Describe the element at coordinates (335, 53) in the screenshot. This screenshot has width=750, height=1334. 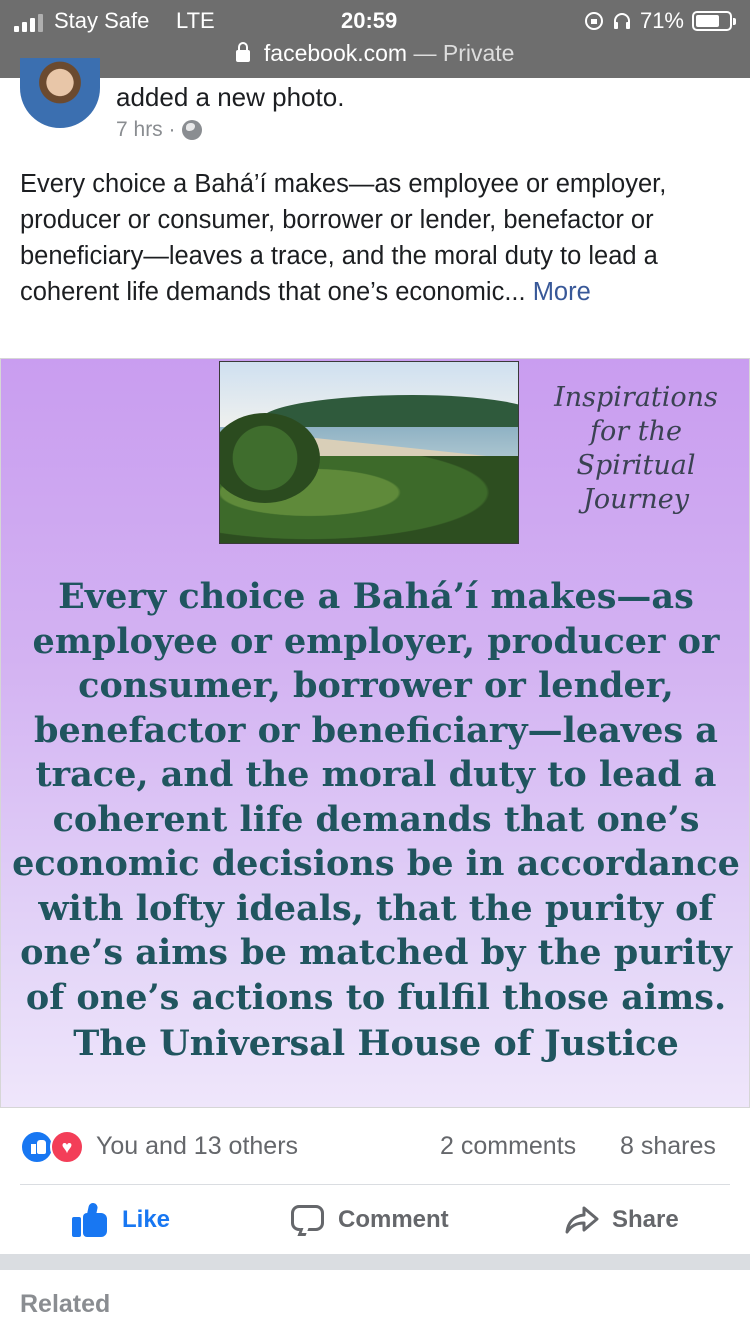
I see `url-host: facebook.com` at that location.